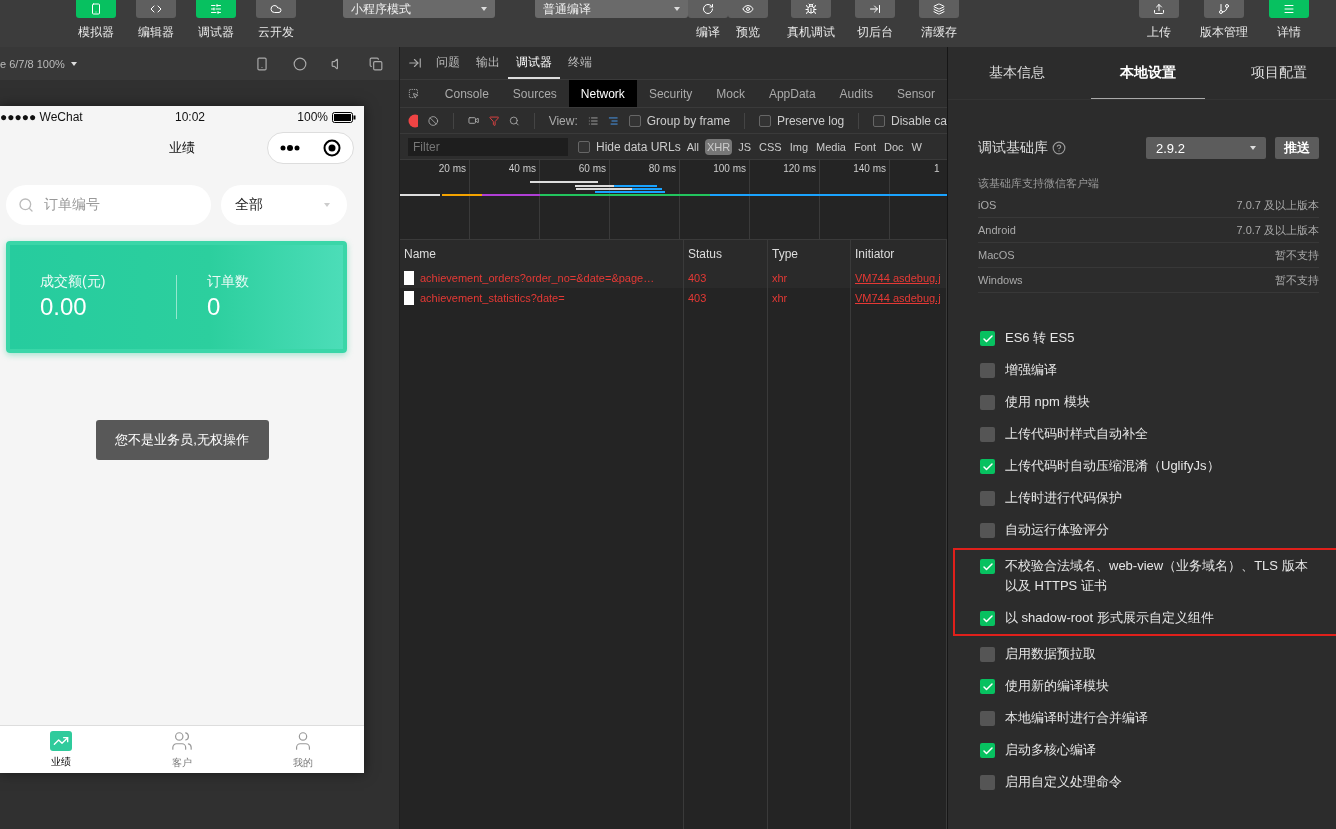 The width and height of the screenshot is (1336, 829). Describe the element at coordinates (1148, 434) in the screenshot. I see `setting-option: 上传代码时样式自动补全` at that location.